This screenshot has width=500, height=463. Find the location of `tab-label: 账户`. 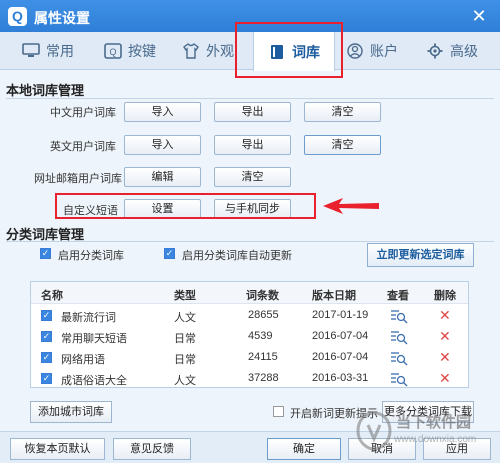

tab-label: 账户 is located at coordinates (384, 51).